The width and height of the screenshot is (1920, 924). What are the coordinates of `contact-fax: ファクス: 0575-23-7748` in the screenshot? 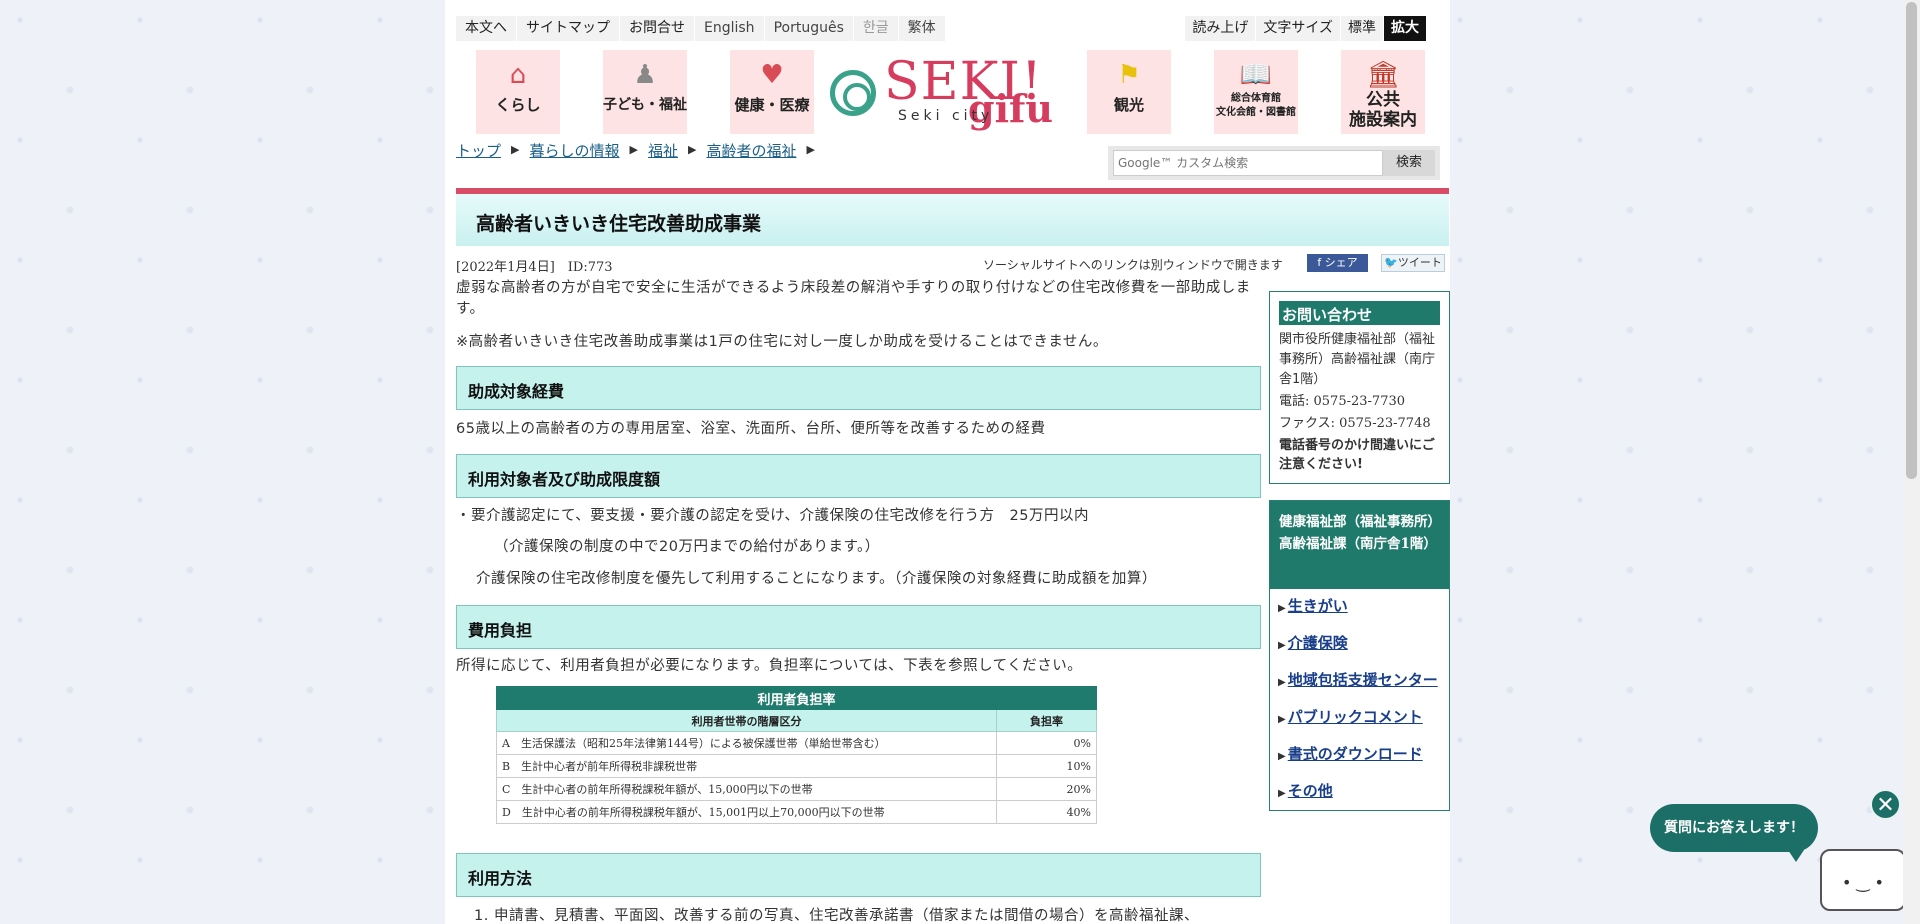 It's located at (1355, 423).